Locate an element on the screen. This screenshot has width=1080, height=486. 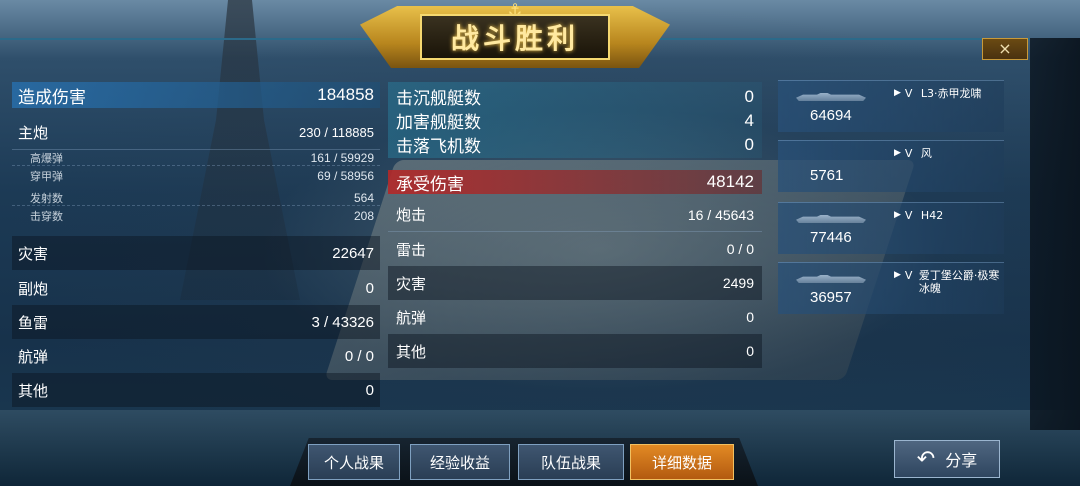
tab-experience: 经验收益 is located at coordinates (460, 462).